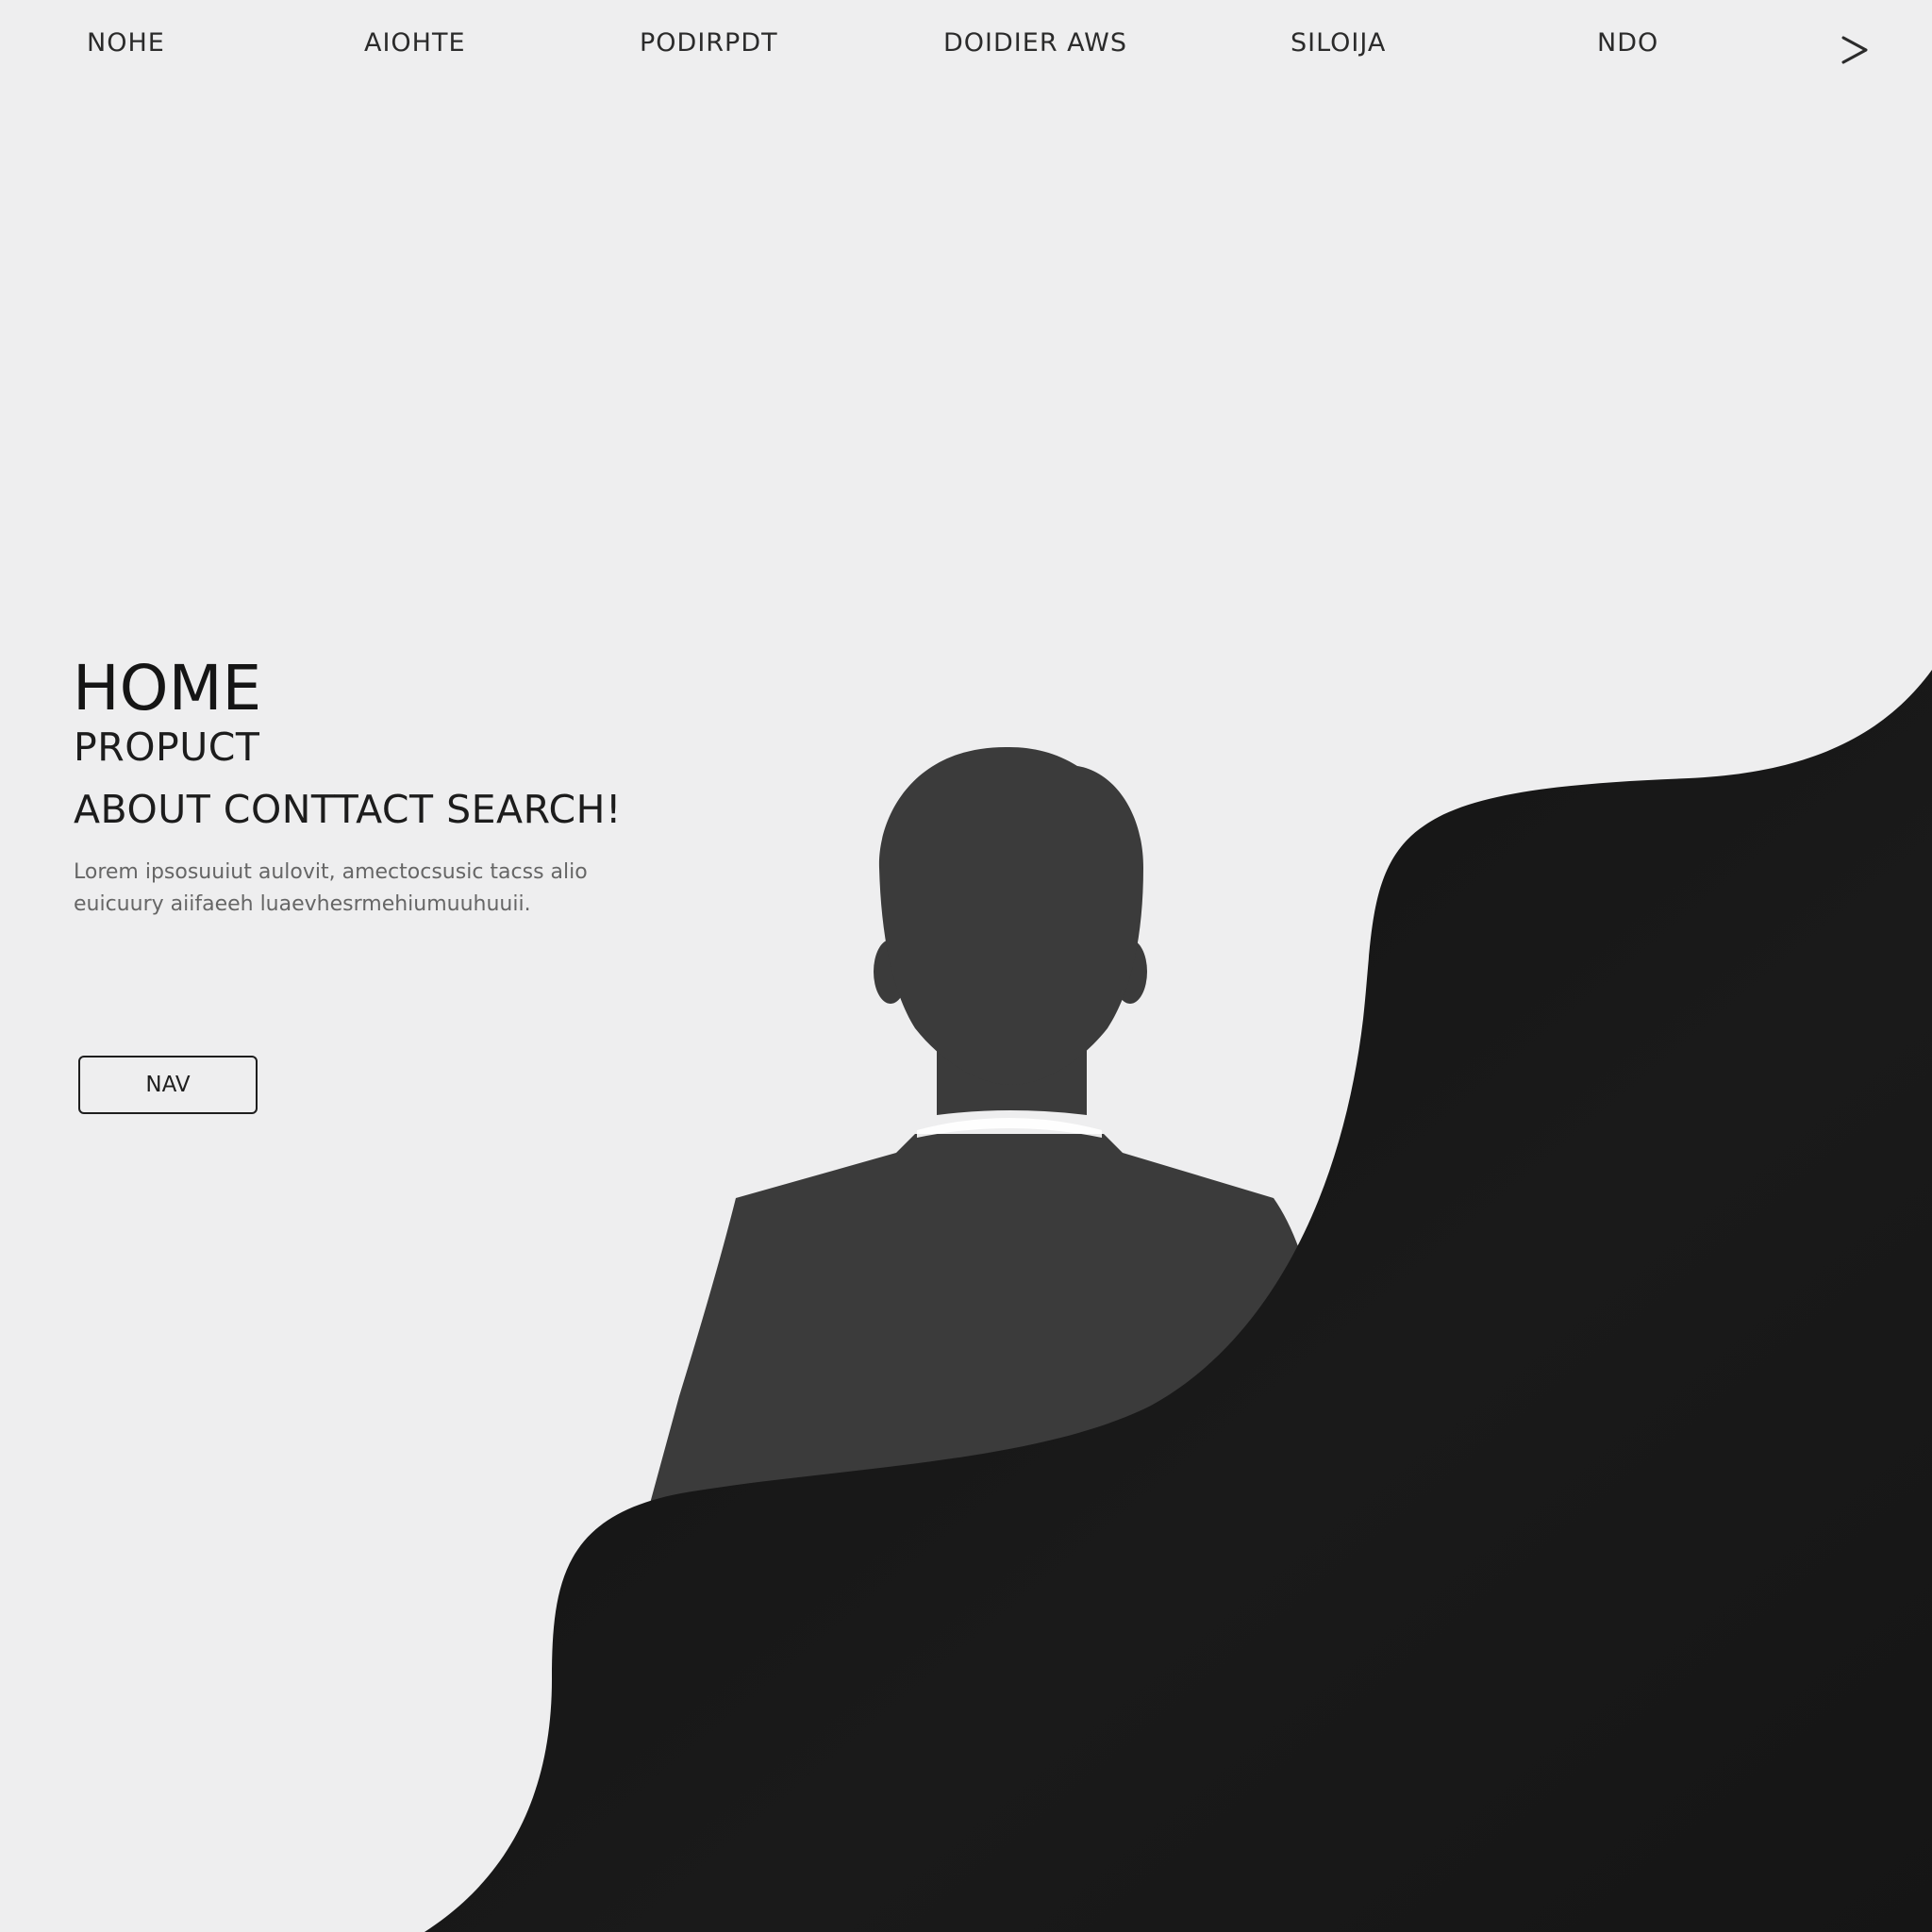 The image size is (1932, 1932). I want to click on nav-item-2: AIOHTE, so click(415, 43).